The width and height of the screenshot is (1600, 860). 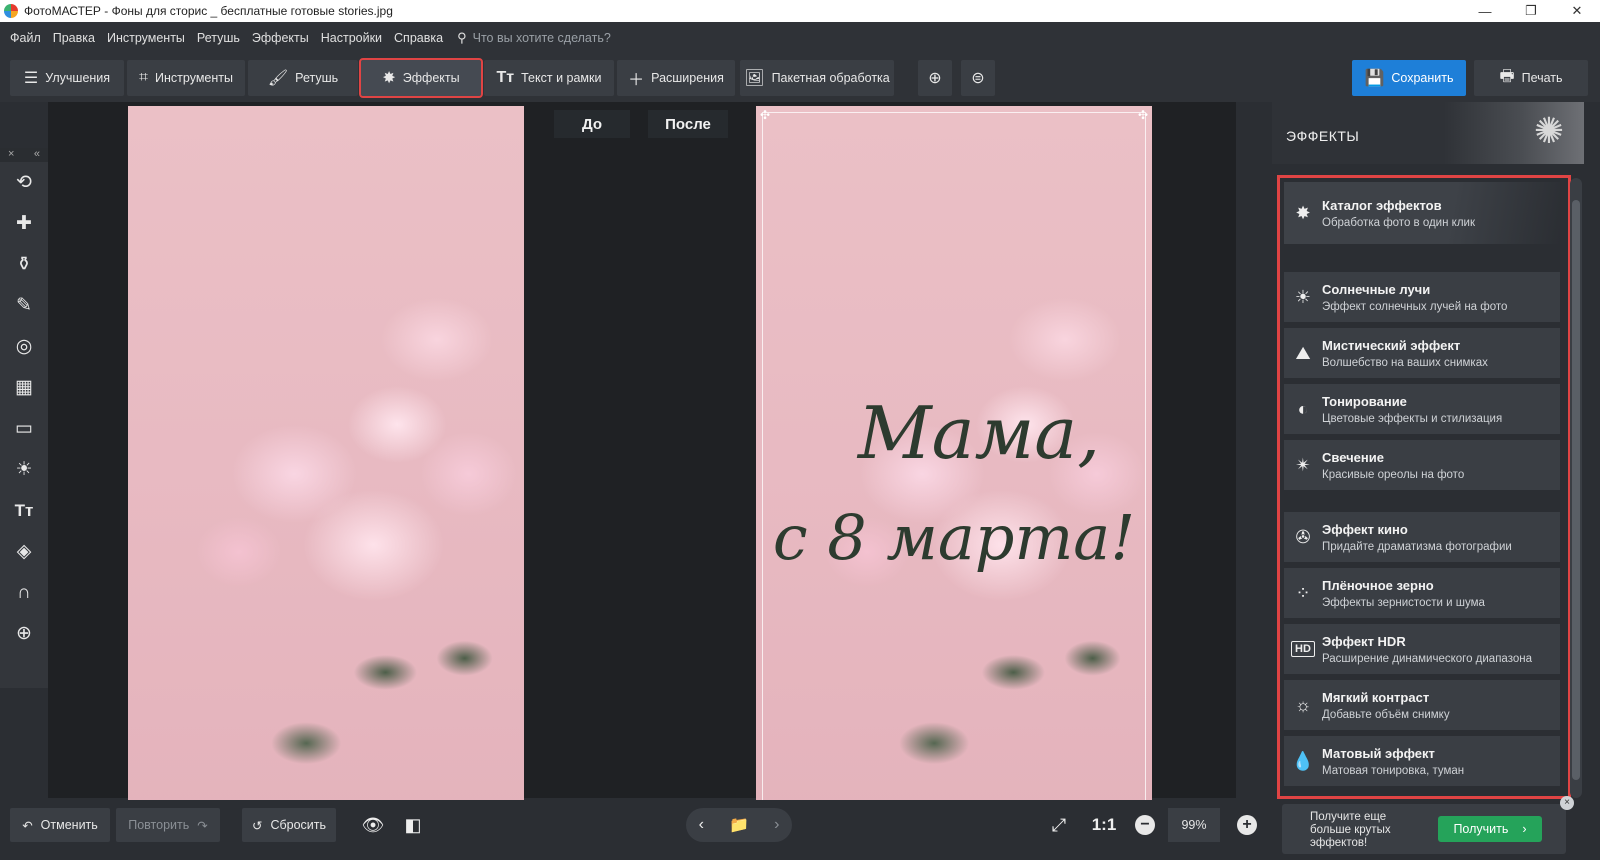 I want to click on chevron-right-icon: ›, so click(x=776, y=825).